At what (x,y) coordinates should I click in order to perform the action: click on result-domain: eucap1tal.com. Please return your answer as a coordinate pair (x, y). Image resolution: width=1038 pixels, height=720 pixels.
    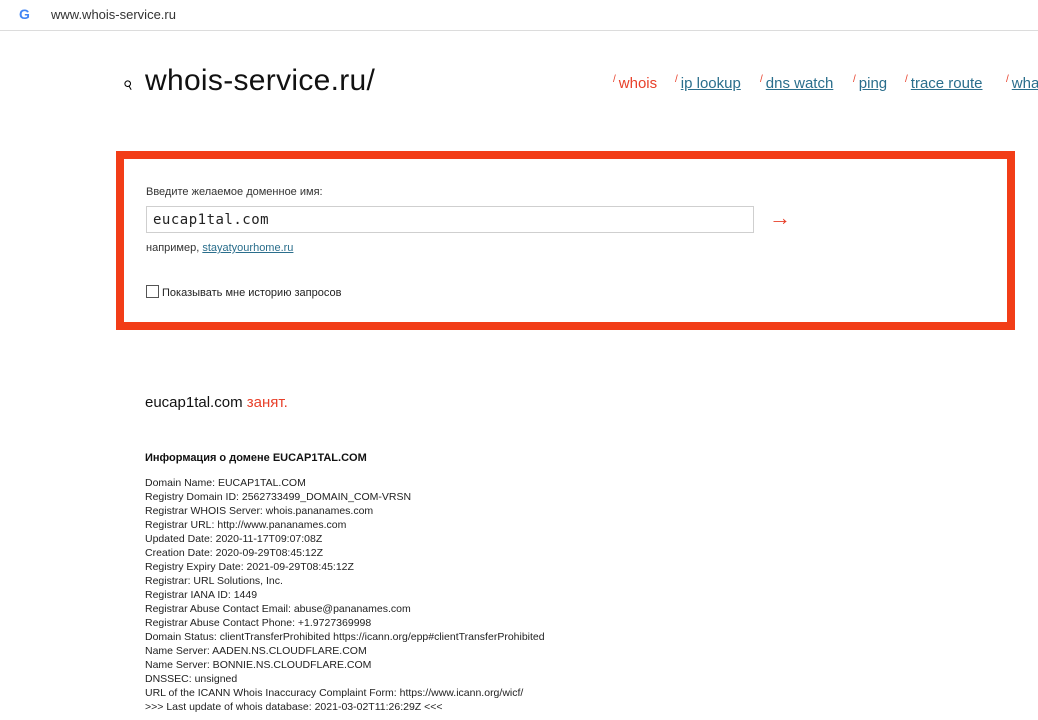
    Looking at the image, I should click on (194, 402).